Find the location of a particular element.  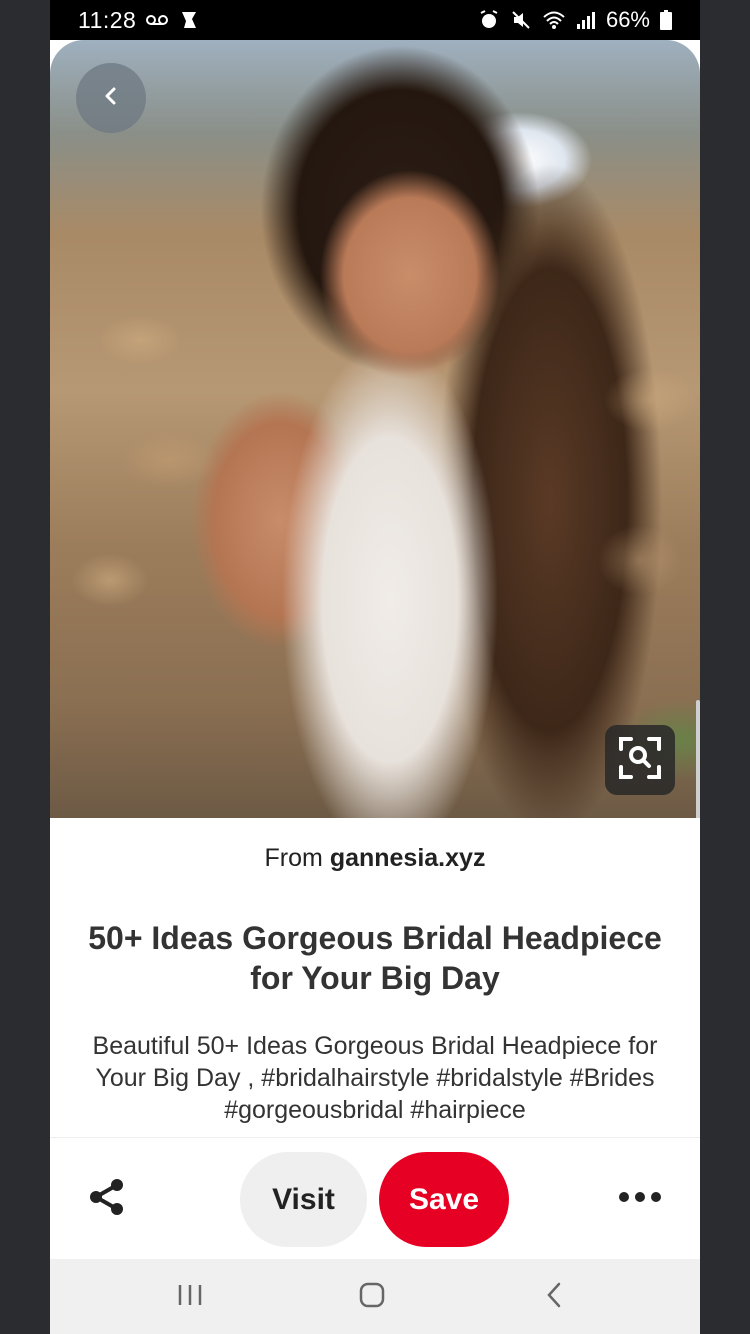

nav-back-icon is located at coordinates (554, 1297).